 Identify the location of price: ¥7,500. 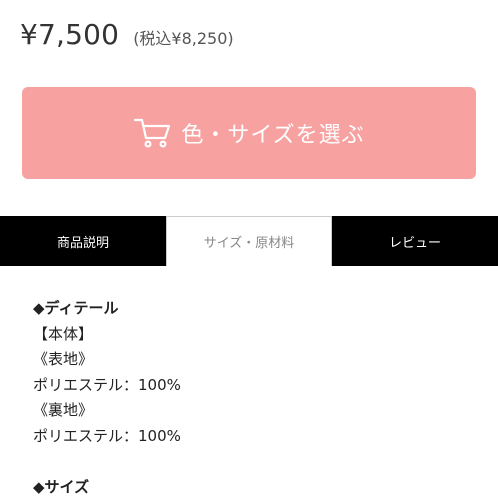
(70, 34).